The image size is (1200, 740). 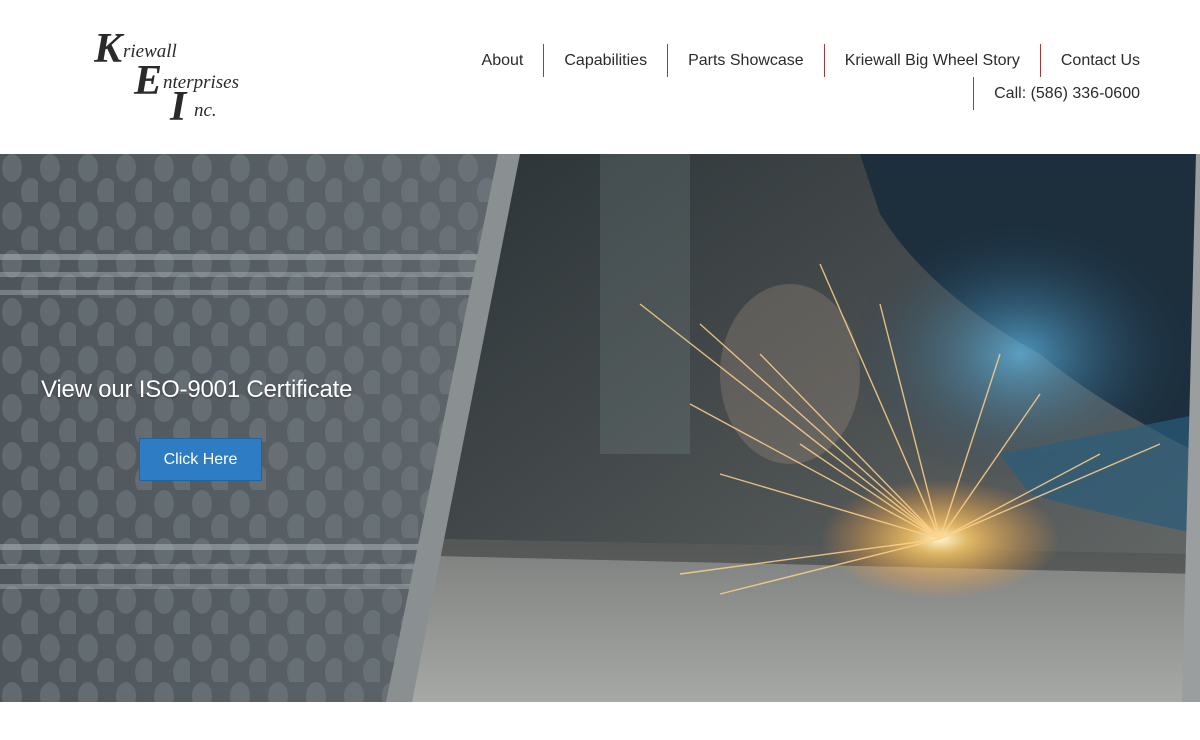 I want to click on page-below-hero, so click(x=600, y=721).